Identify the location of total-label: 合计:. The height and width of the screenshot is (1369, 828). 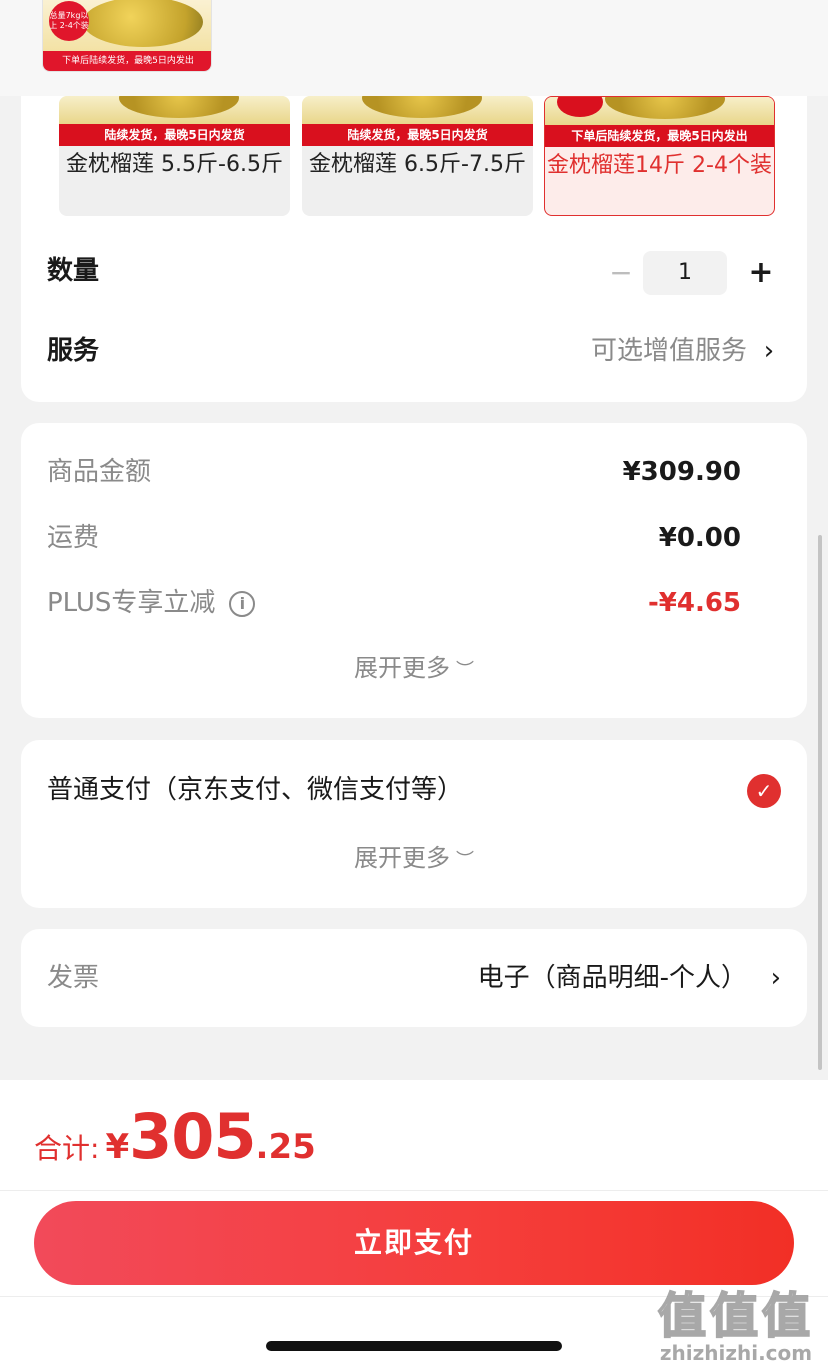
(67, 1148).